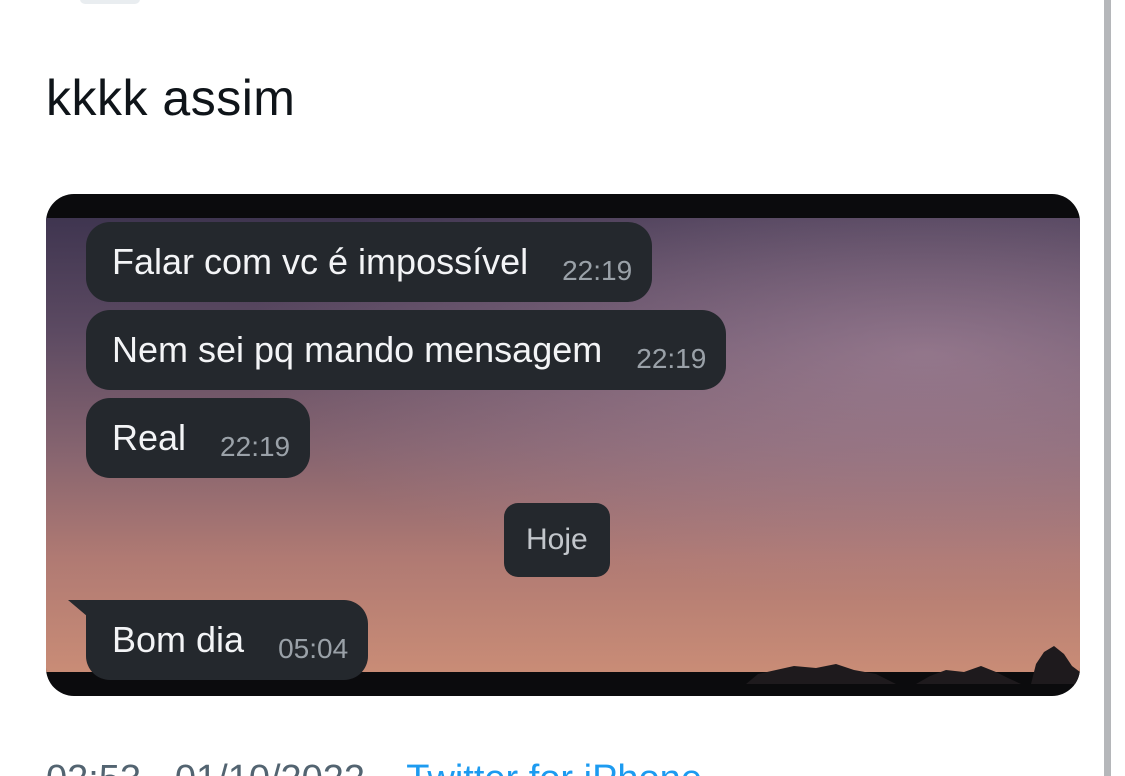  I want to click on chat-bubble: Nem sei pq mando mensagem 22:19, so click(406, 350).